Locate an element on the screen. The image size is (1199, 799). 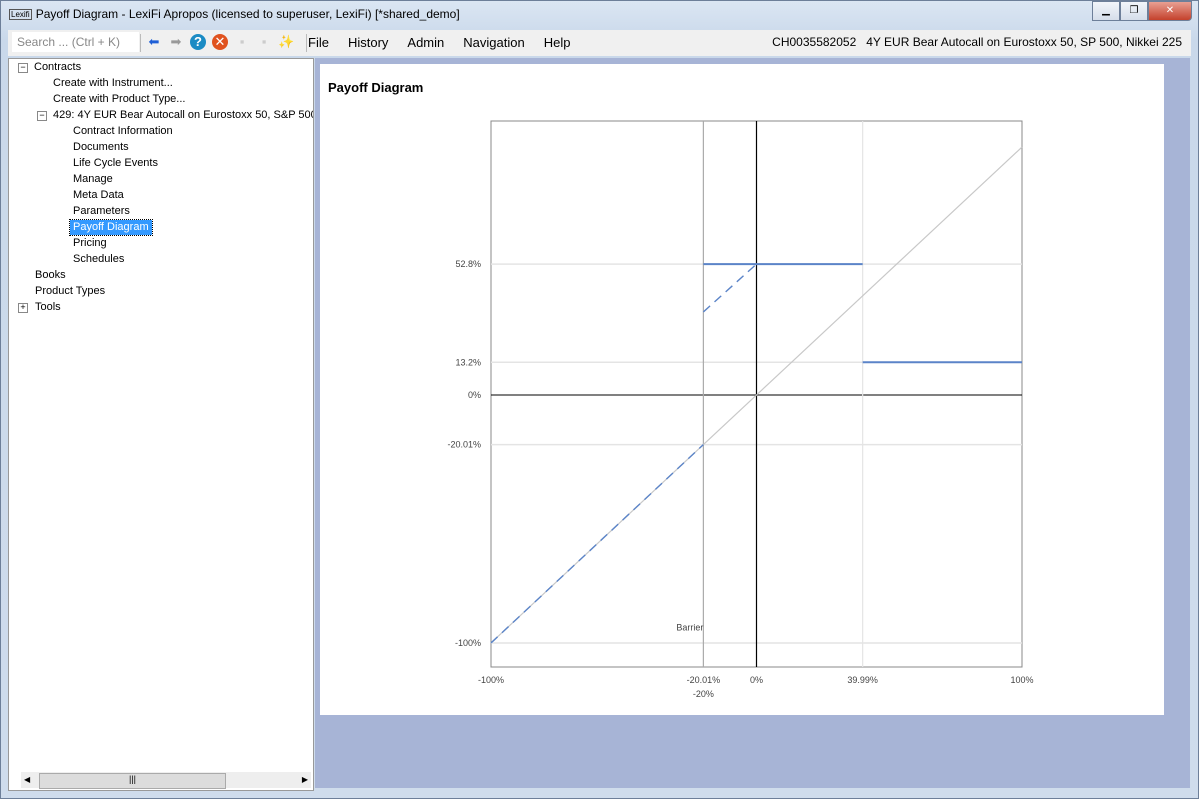
barrier-annotation: Barrier is located at coordinates (689, 628).